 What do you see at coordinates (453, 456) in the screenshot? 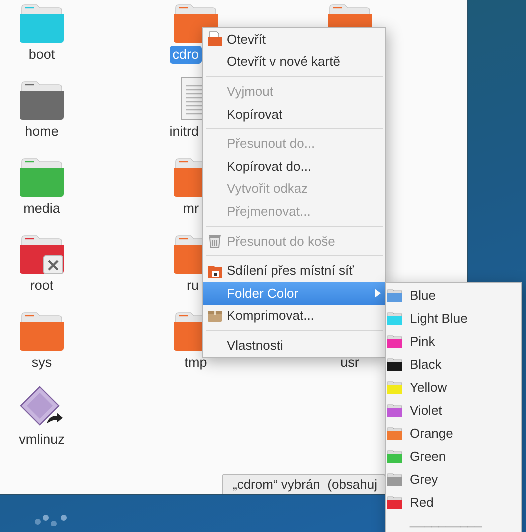
I see `menu-item: Green` at bounding box center [453, 456].